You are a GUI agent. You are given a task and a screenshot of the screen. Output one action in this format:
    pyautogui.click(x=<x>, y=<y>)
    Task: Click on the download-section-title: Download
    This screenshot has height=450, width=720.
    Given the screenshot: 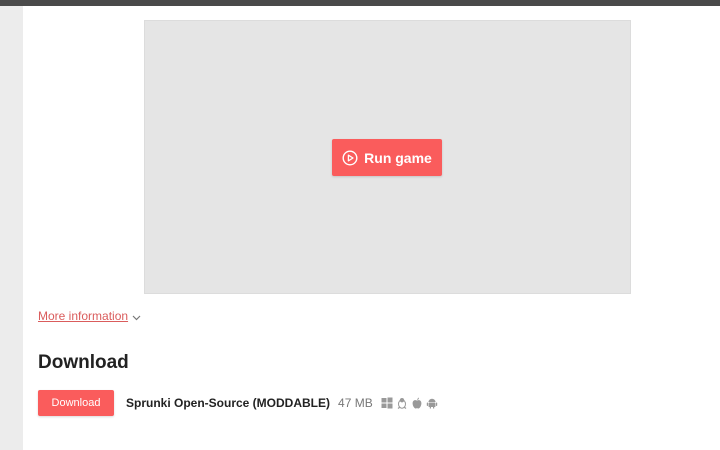 What is the action you would take?
    pyautogui.click(x=83, y=362)
    